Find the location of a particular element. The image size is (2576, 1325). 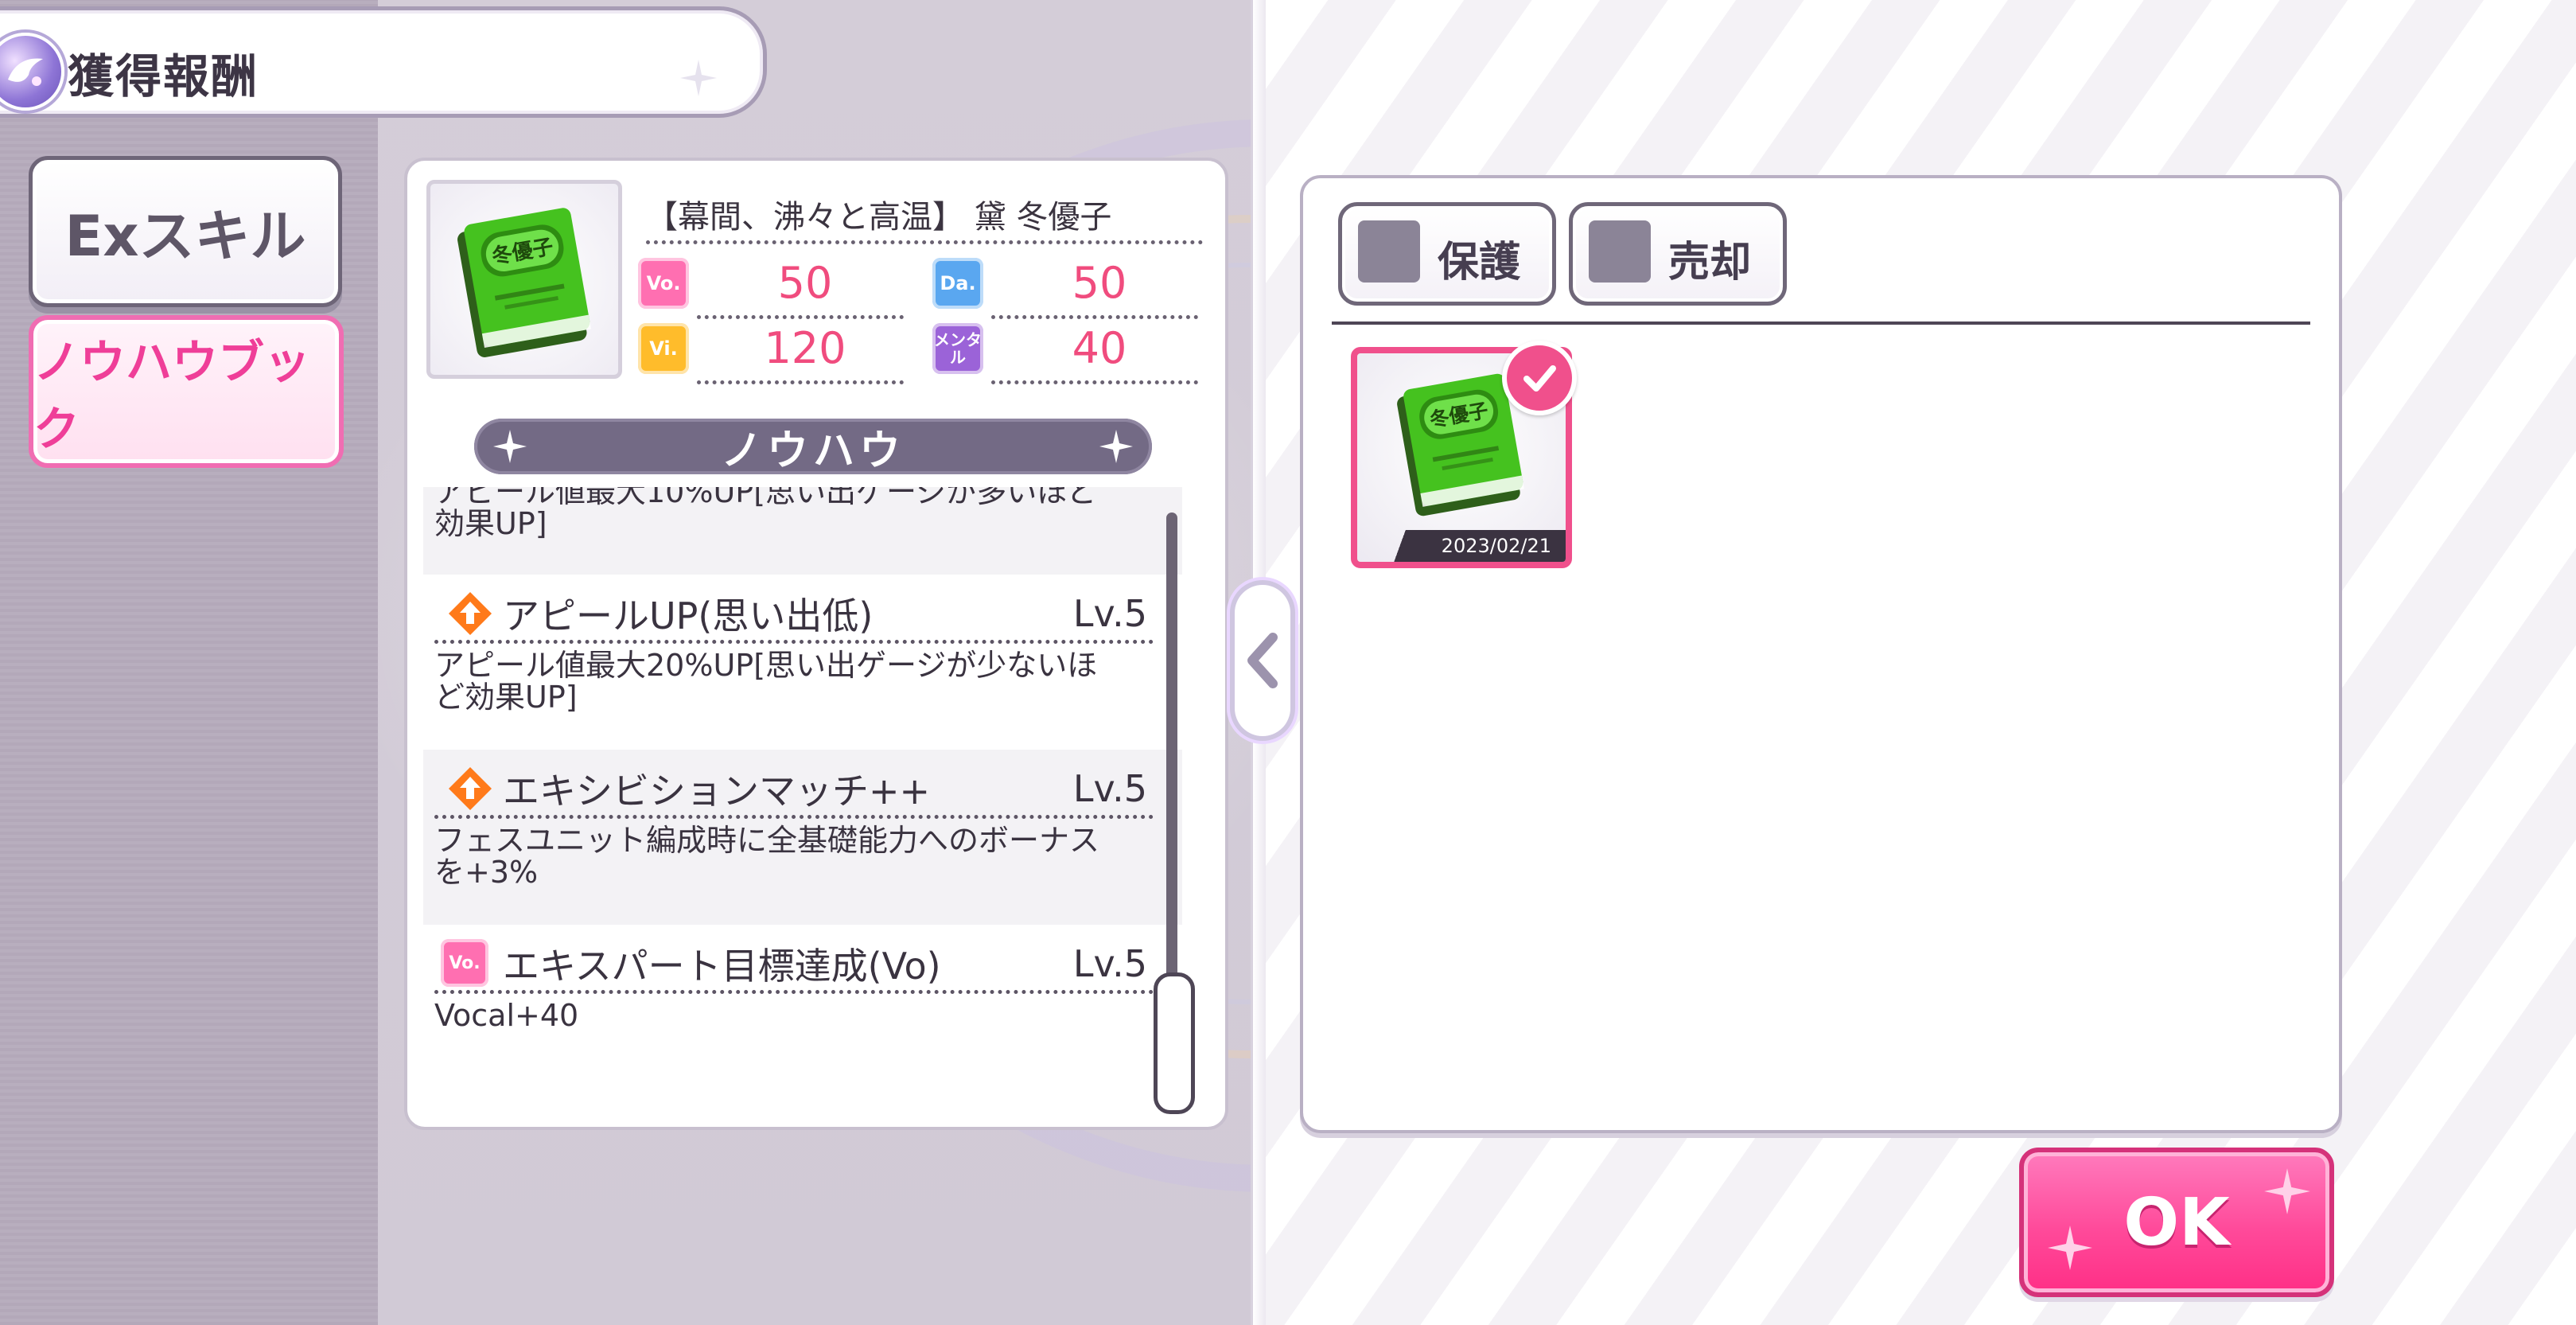

knowhow-title: アピールUP(思い出低) is located at coordinates (689, 615).